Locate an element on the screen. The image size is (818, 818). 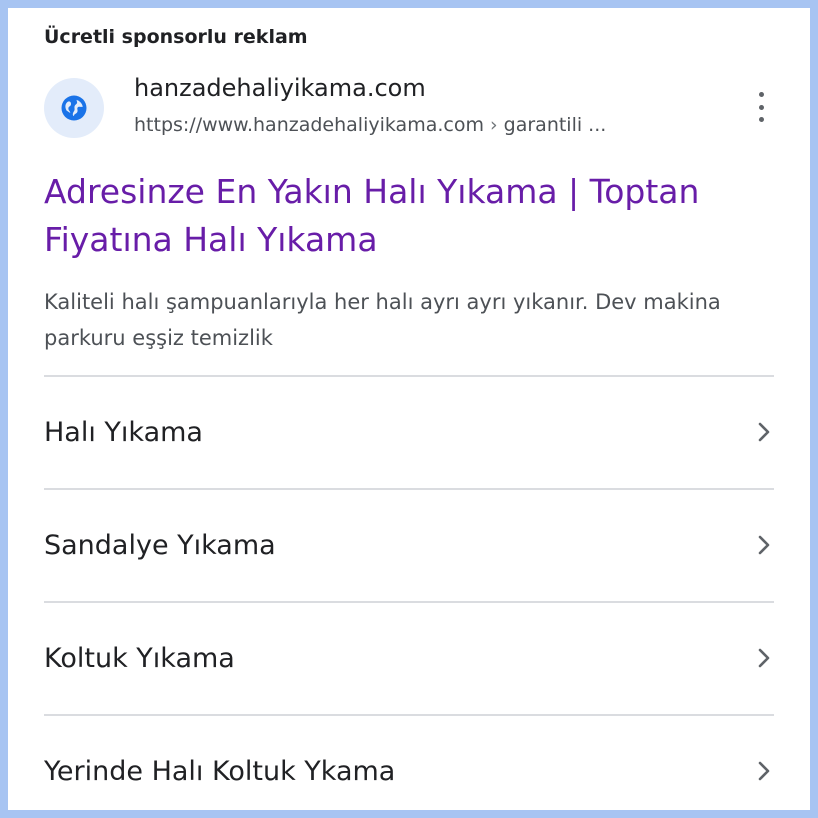
sitelink-label: Sandalye Yıkama is located at coordinates (160, 545).